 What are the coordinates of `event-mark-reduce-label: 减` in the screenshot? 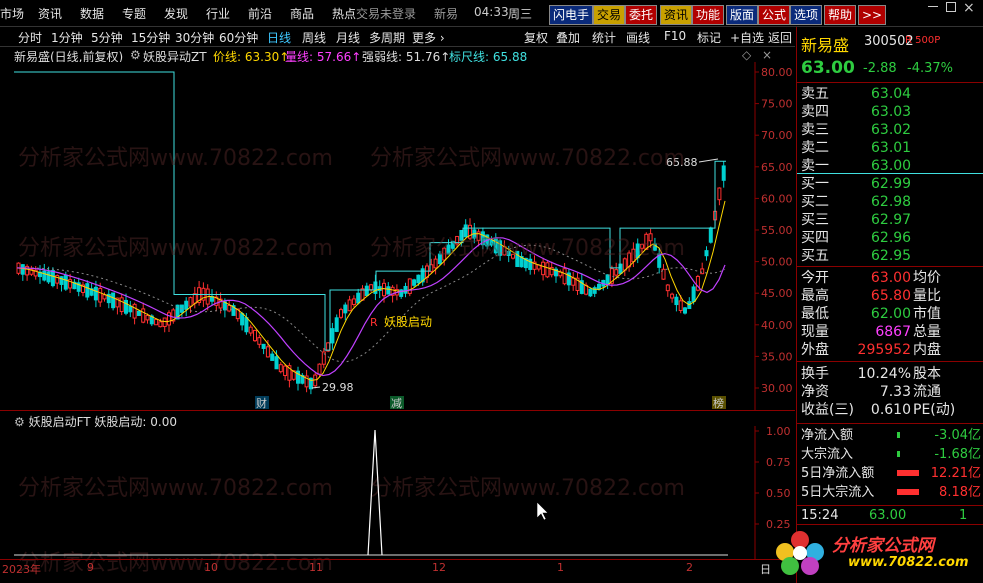 It's located at (396, 403).